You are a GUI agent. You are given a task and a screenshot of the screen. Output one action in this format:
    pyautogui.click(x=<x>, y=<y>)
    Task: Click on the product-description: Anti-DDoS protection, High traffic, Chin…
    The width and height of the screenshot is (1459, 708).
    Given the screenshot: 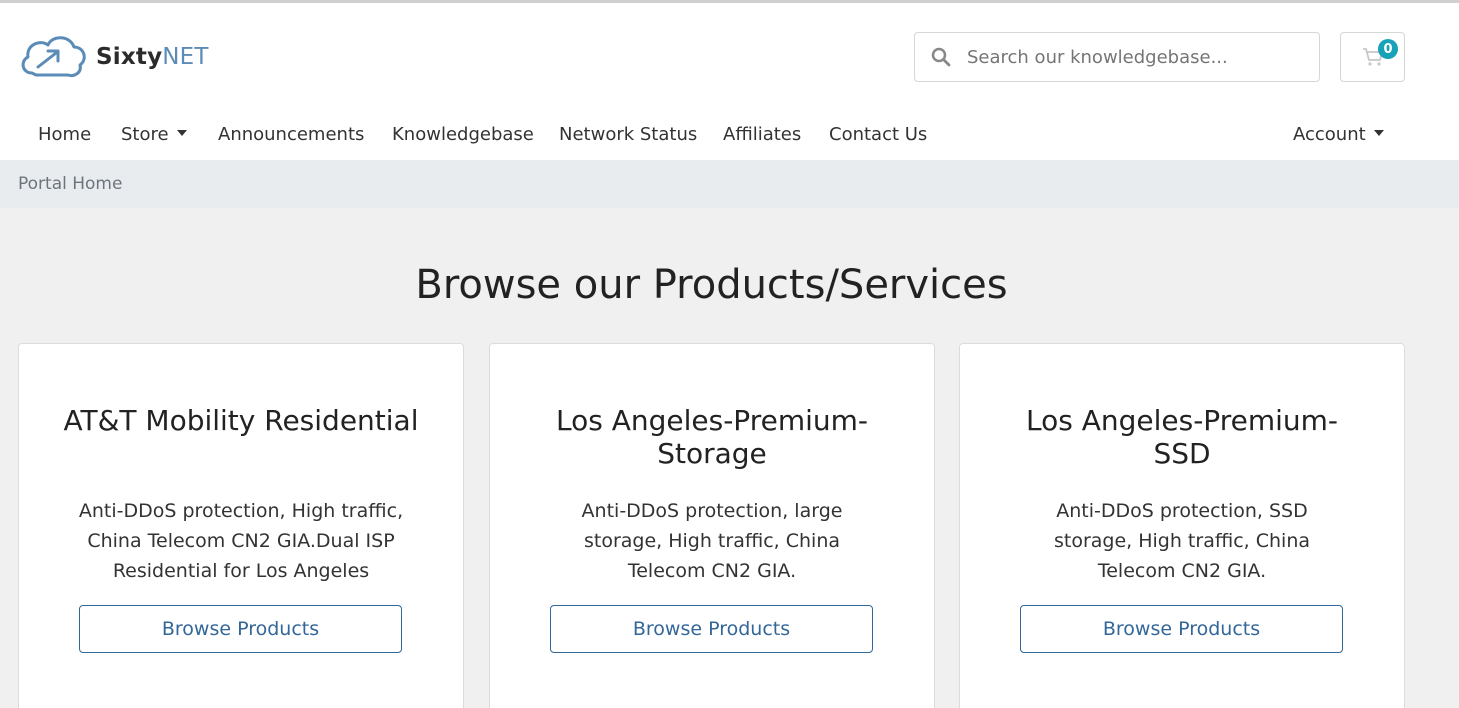 What is the action you would take?
    pyautogui.click(x=241, y=541)
    